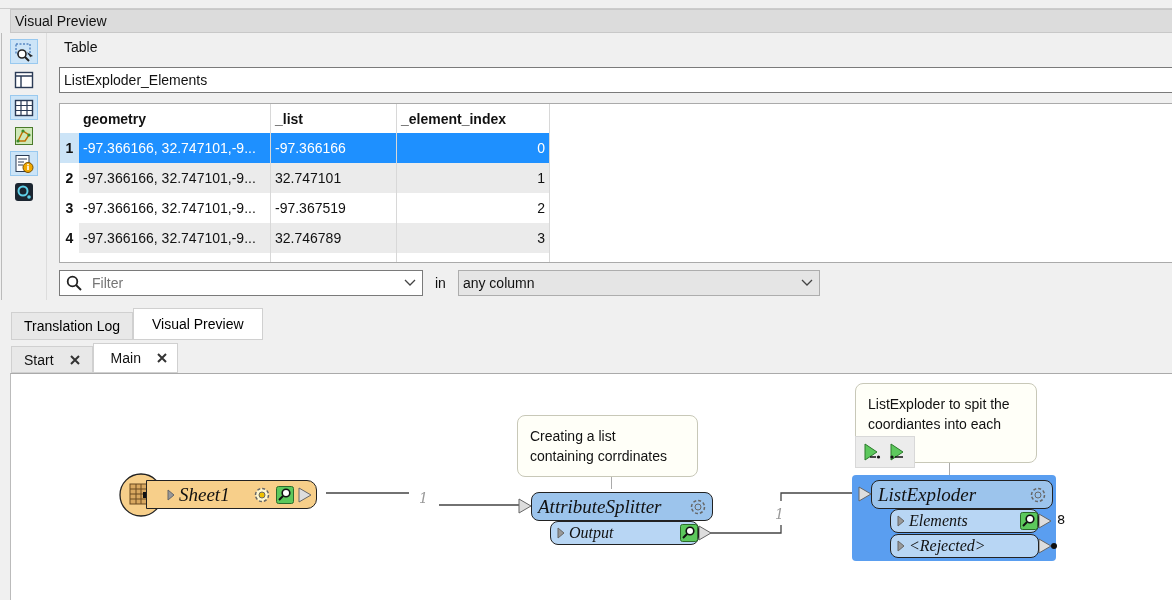  What do you see at coordinates (72, 326) in the screenshot?
I see `panel-tab: Translation Log` at bounding box center [72, 326].